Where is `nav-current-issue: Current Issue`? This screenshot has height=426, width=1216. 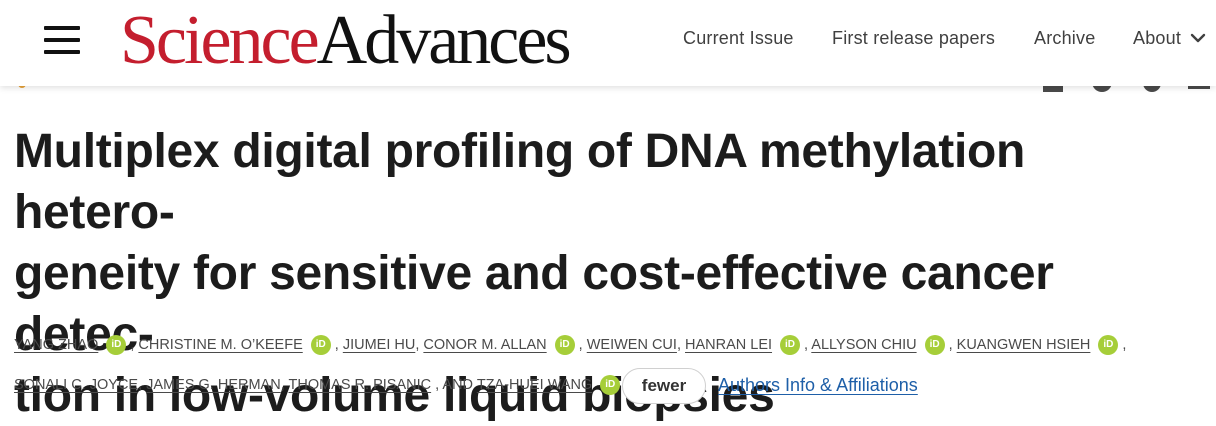 nav-current-issue: Current Issue is located at coordinates (738, 38).